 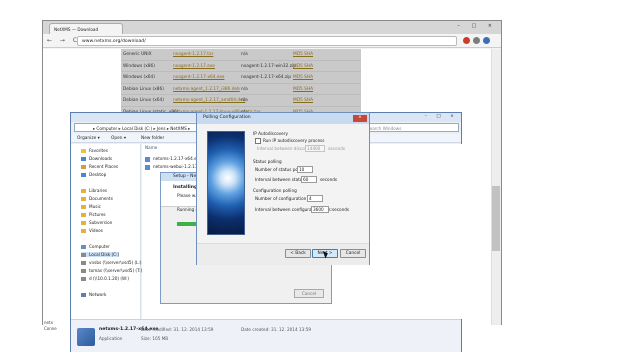 What do you see at coordinates (118, 138) in the screenshot?
I see `open-button: Open ▾` at bounding box center [118, 138].